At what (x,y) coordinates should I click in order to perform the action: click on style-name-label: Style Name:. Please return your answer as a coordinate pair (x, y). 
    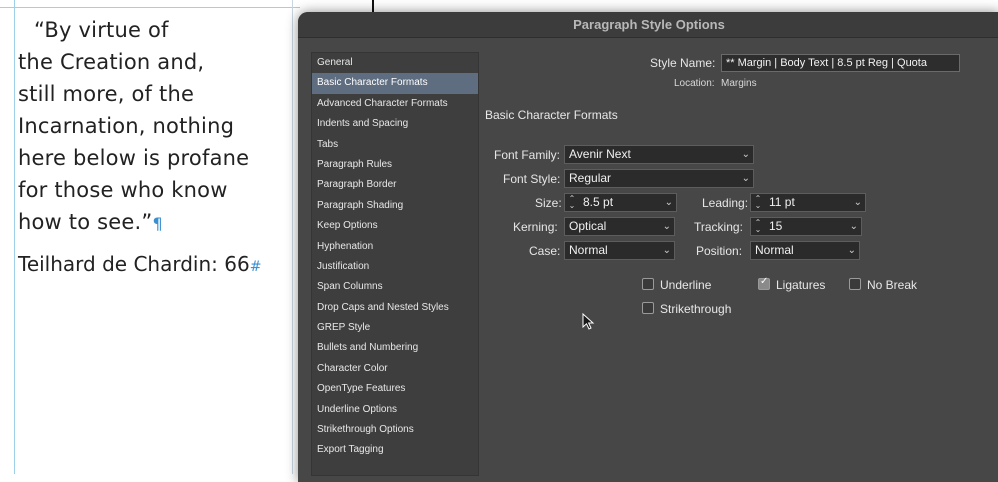
    Looking at the image, I should click on (683, 63).